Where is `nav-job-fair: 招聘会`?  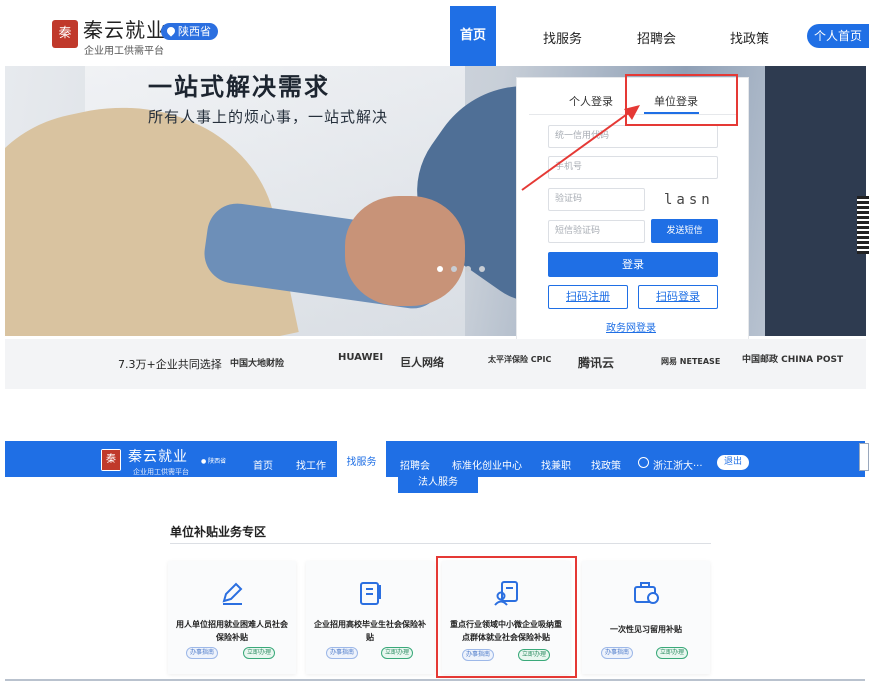
nav-job-fair: 招聘会 is located at coordinates (656, 37).